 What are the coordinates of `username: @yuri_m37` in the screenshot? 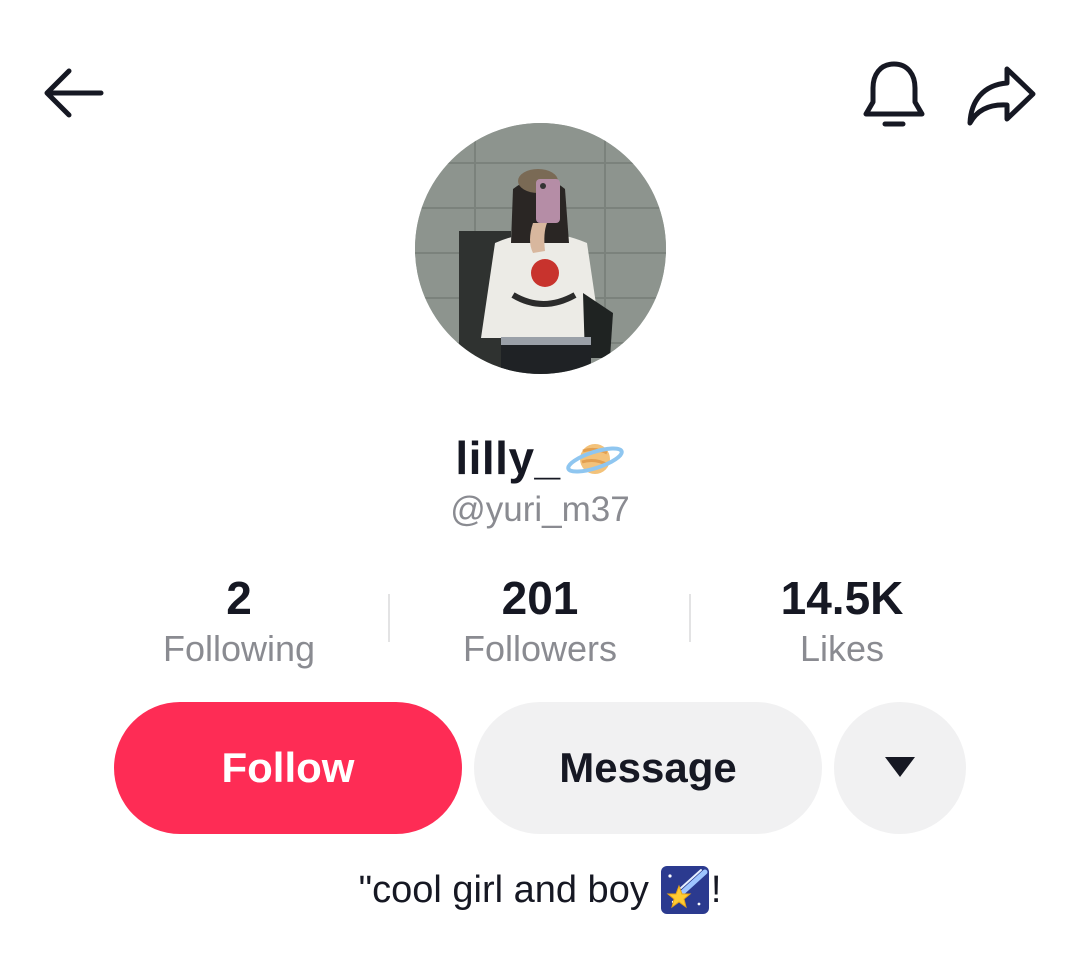 It's located at (540, 509).